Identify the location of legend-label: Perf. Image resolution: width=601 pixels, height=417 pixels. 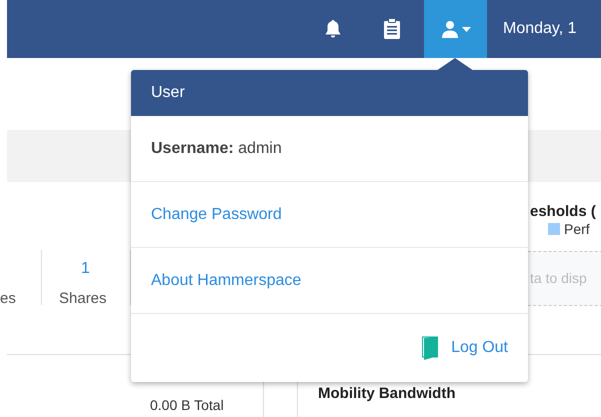
(577, 229).